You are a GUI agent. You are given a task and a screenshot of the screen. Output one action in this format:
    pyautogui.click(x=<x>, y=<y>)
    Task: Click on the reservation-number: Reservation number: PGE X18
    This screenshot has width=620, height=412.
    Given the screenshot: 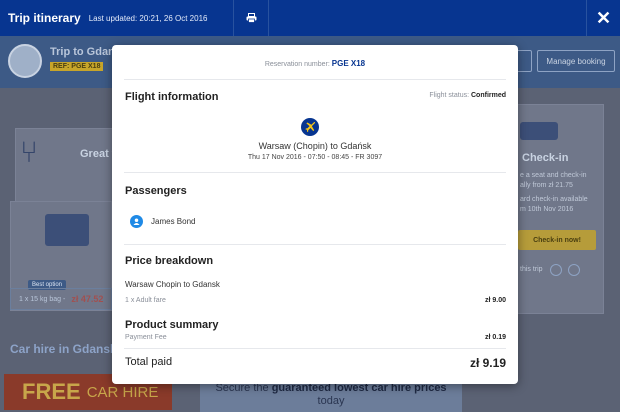 What is the action you would take?
    pyautogui.click(x=315, y=63)
    